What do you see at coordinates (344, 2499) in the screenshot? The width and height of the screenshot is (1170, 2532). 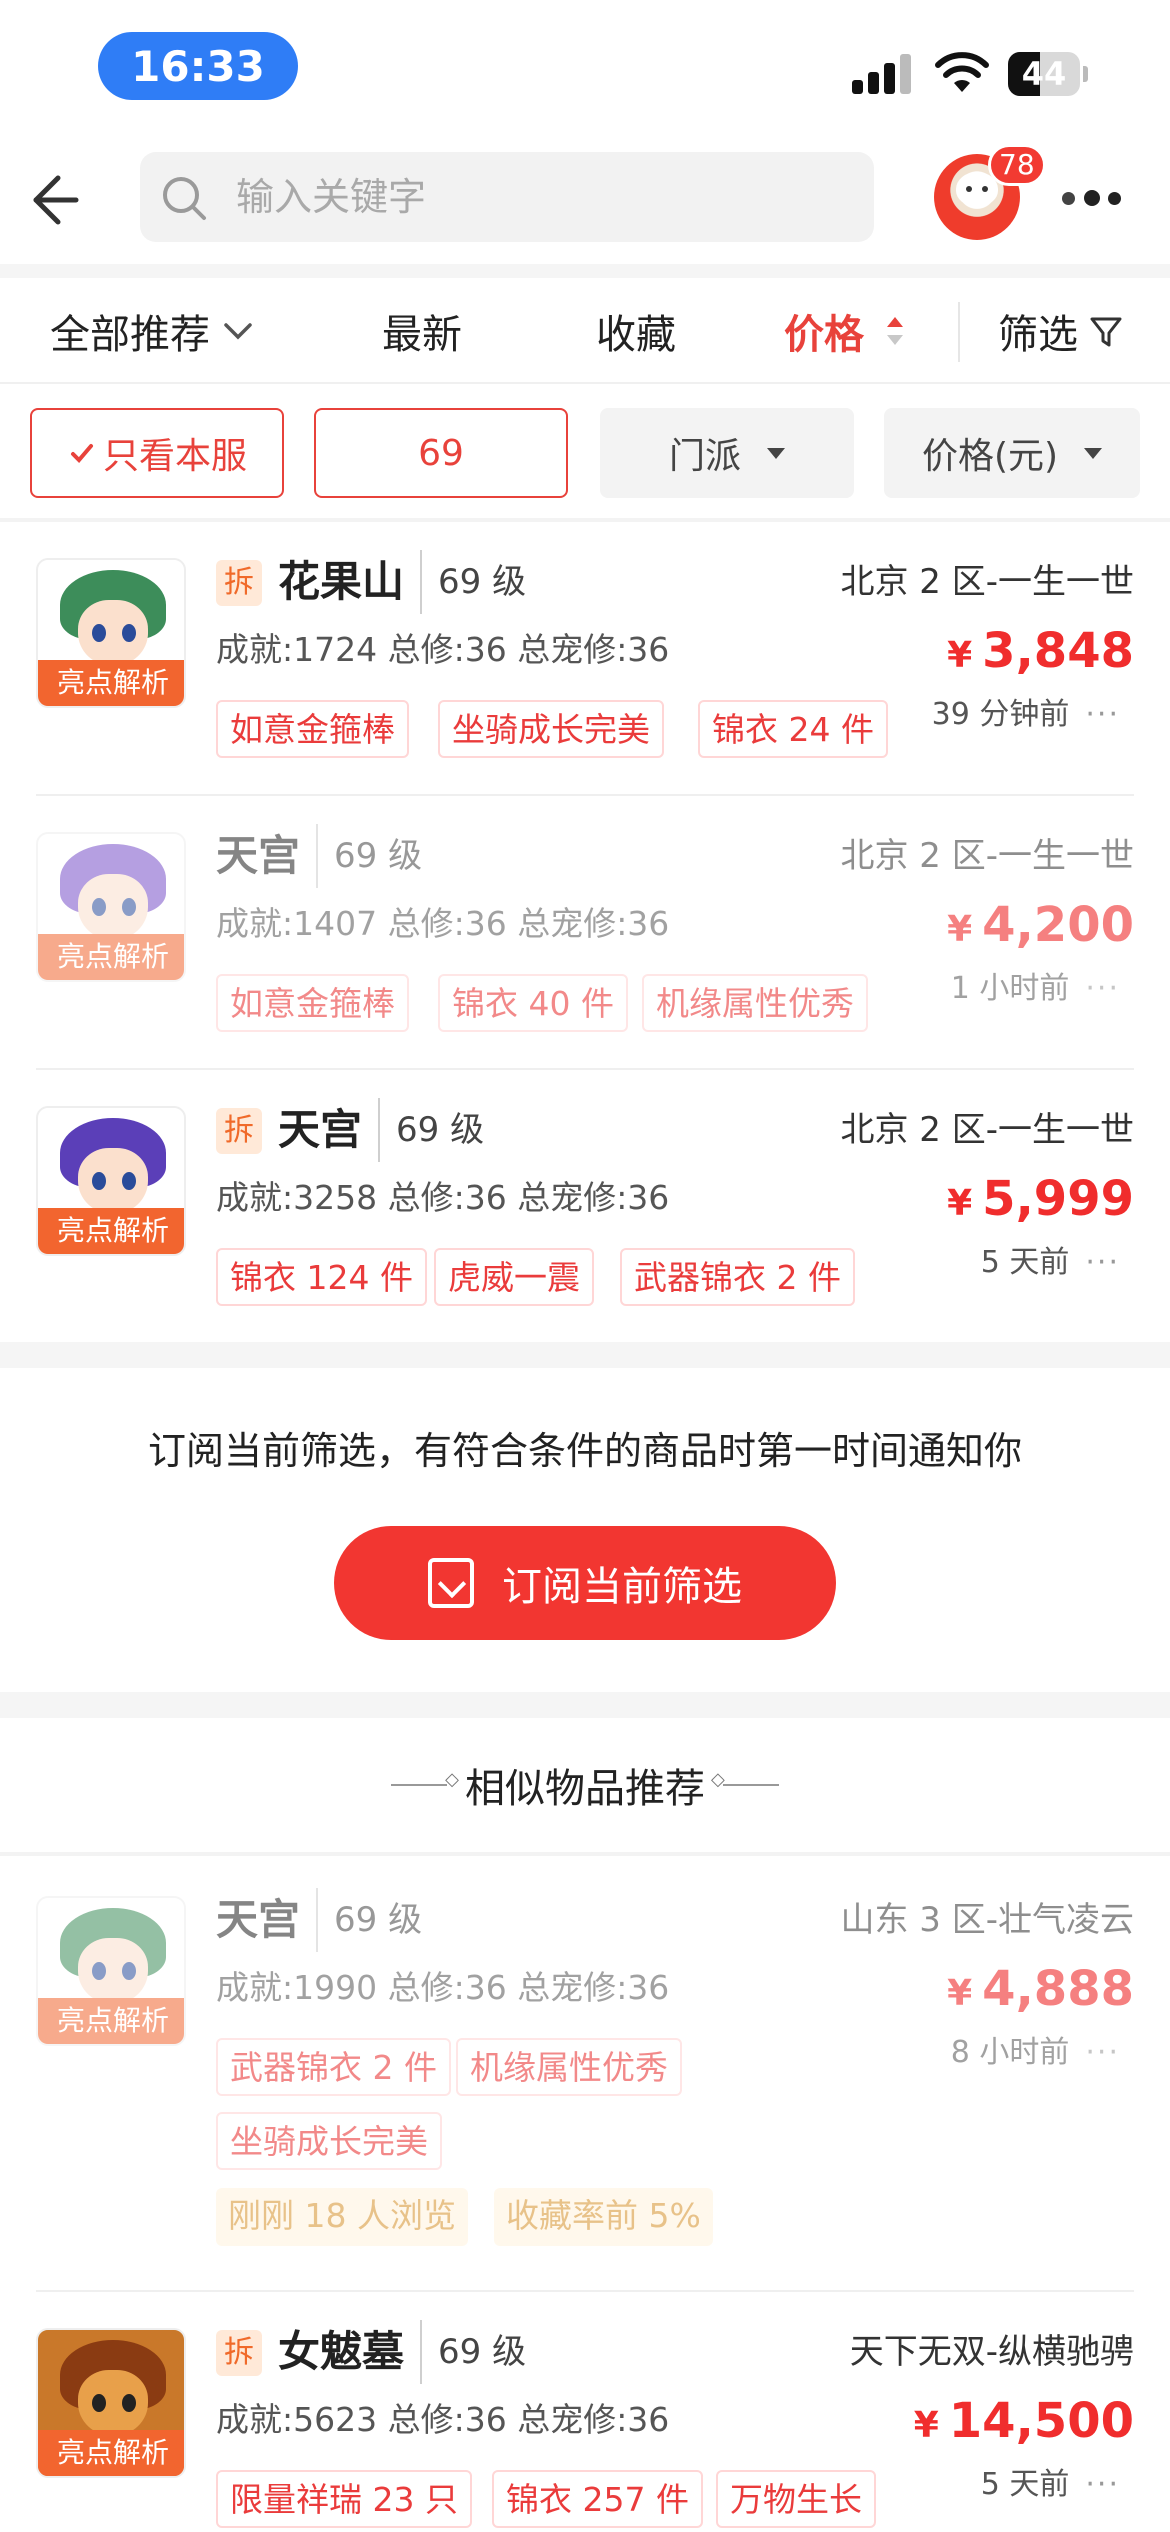 I see `feature-tag: 限量祥瑞 23 只` at bounding box center [344, 2499].